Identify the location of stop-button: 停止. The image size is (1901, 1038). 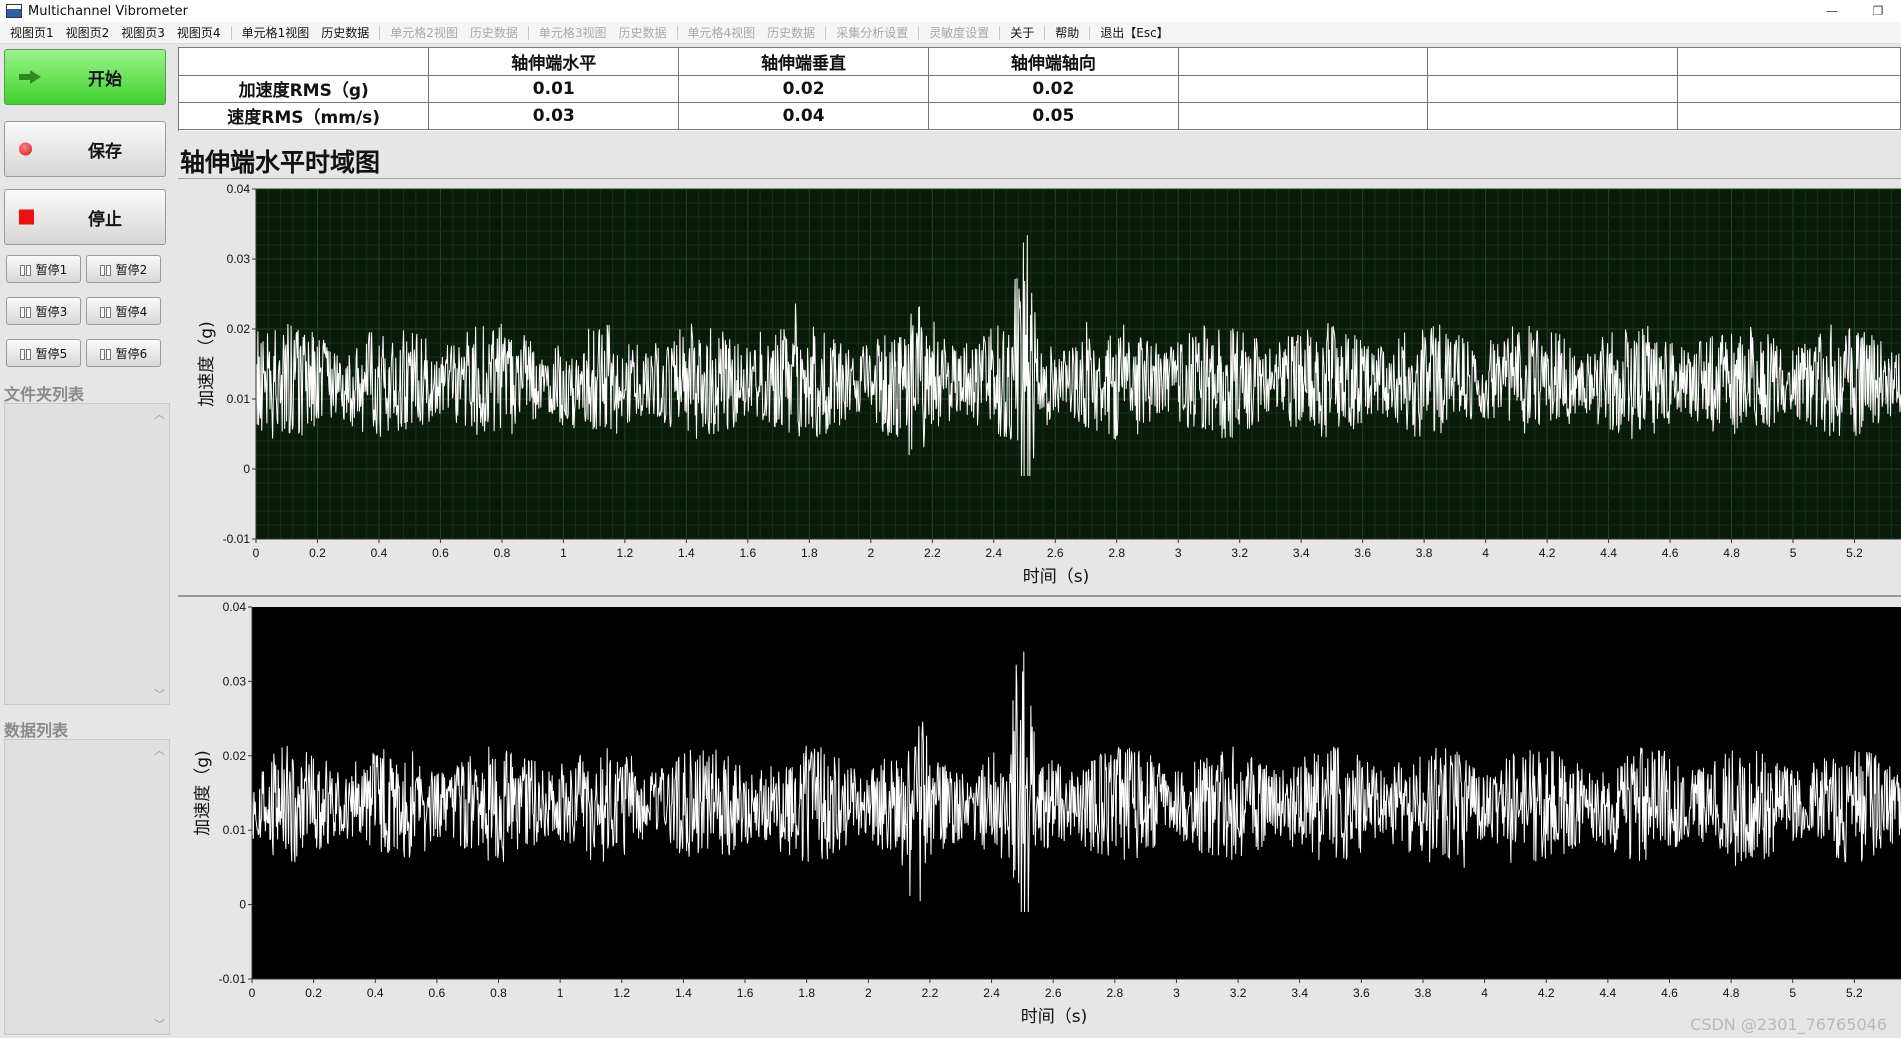
(85, 217).